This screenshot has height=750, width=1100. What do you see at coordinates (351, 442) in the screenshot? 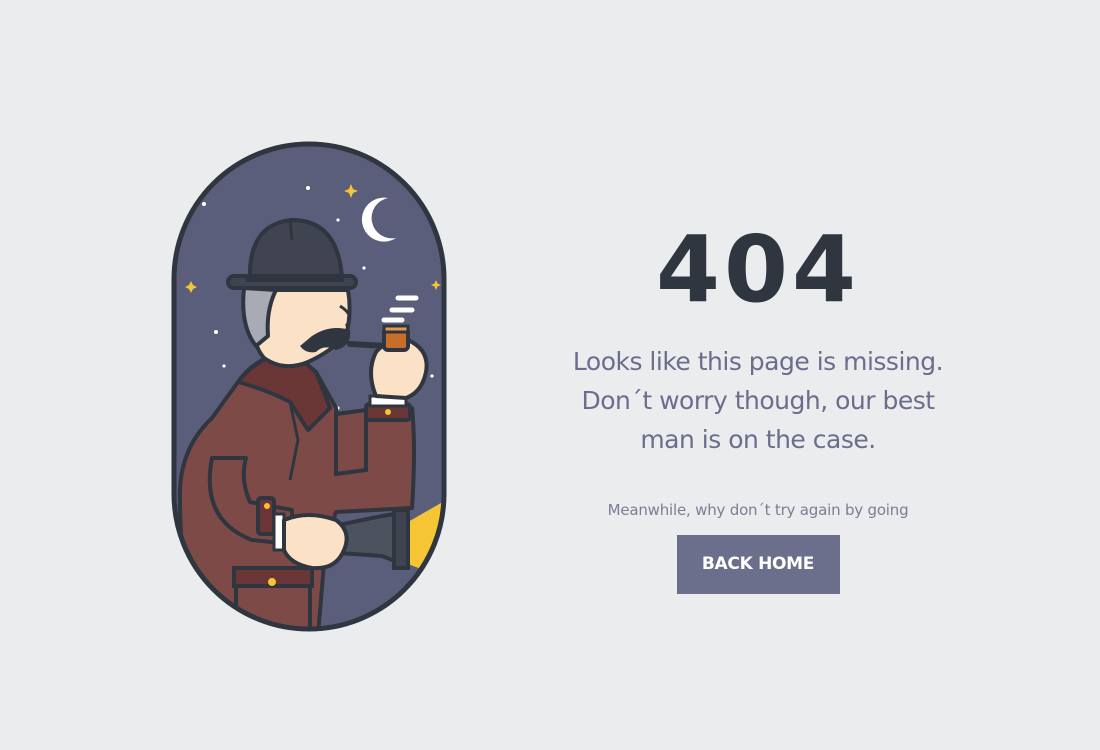
I see `raised-arm` at bounding box center [351, 442].